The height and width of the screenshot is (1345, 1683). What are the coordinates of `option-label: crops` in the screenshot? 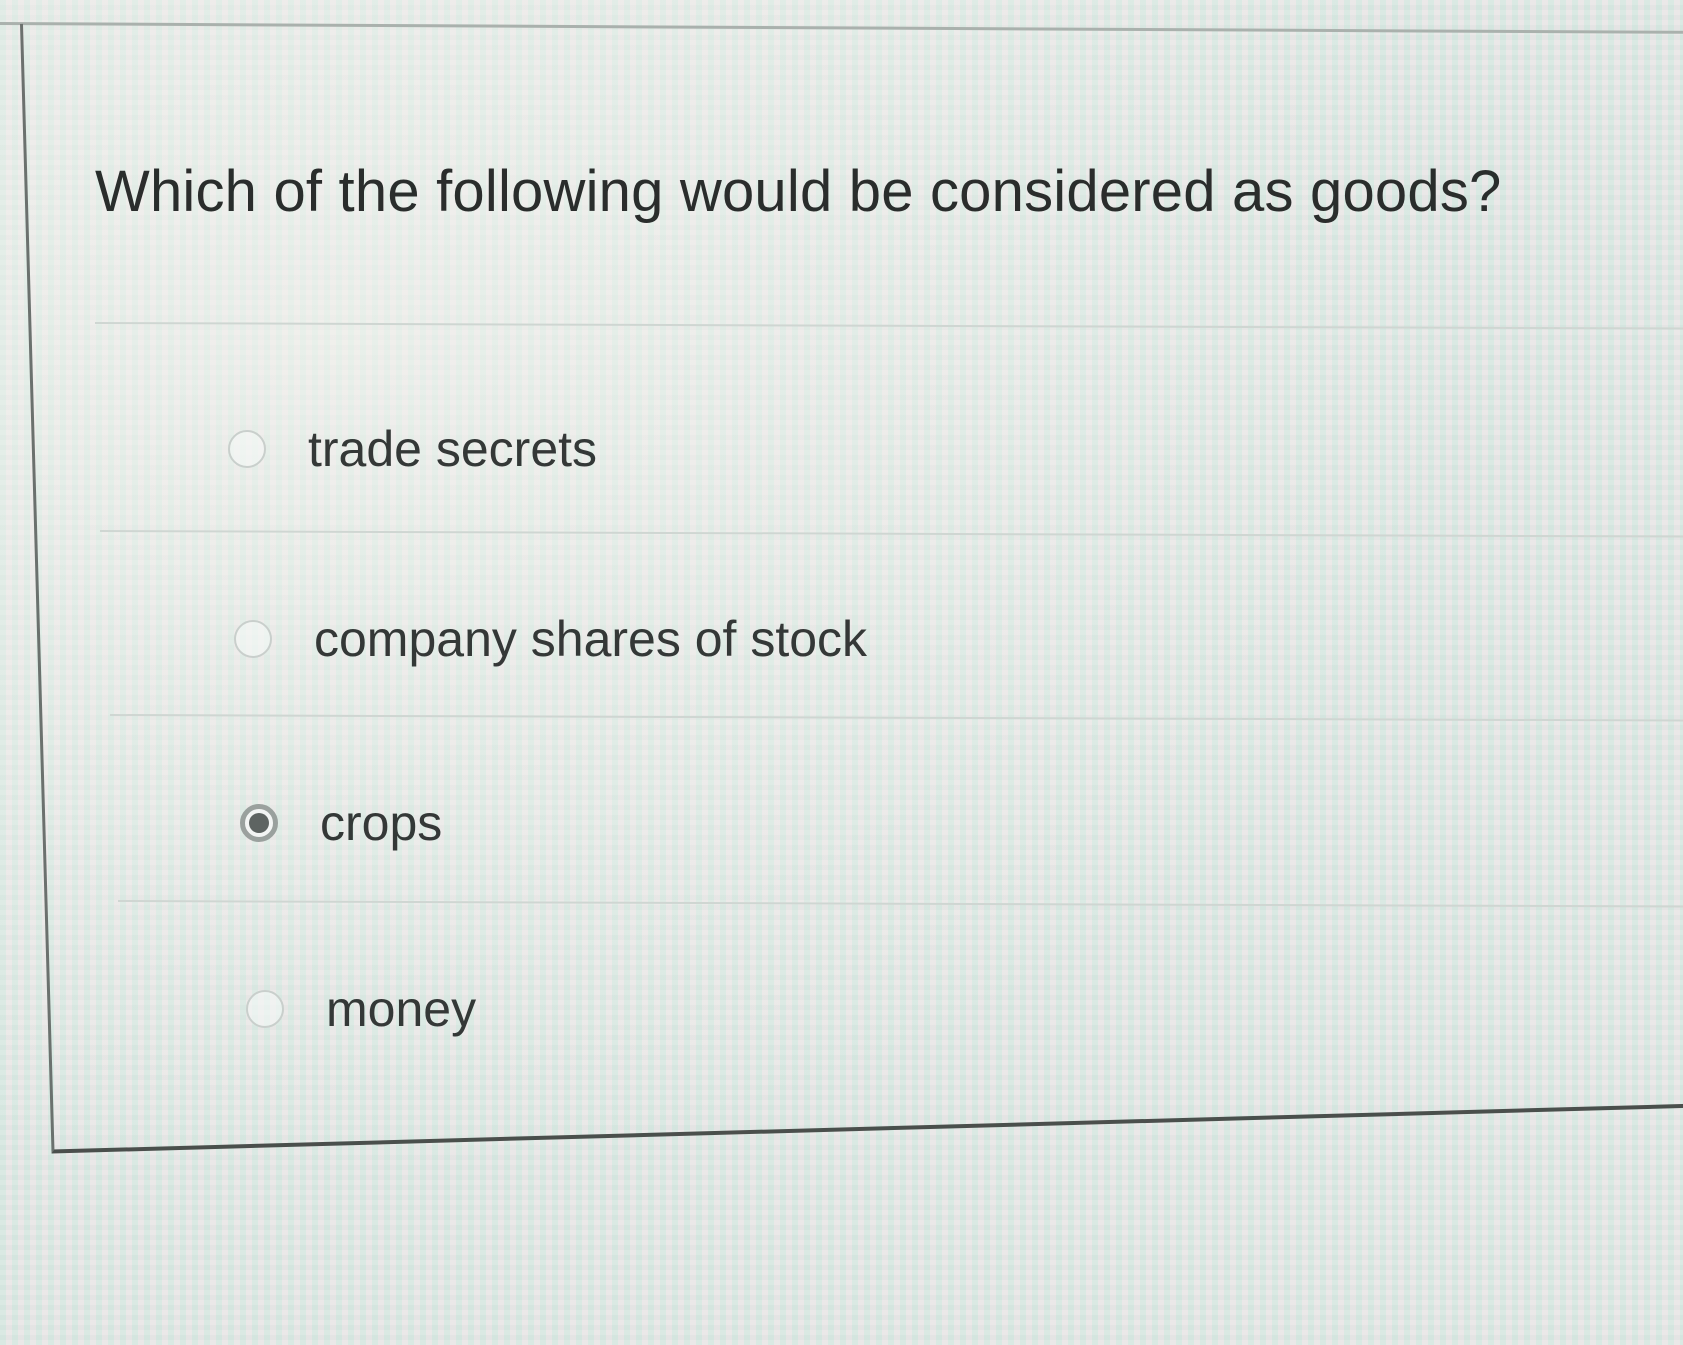 It's located at (381, 823).